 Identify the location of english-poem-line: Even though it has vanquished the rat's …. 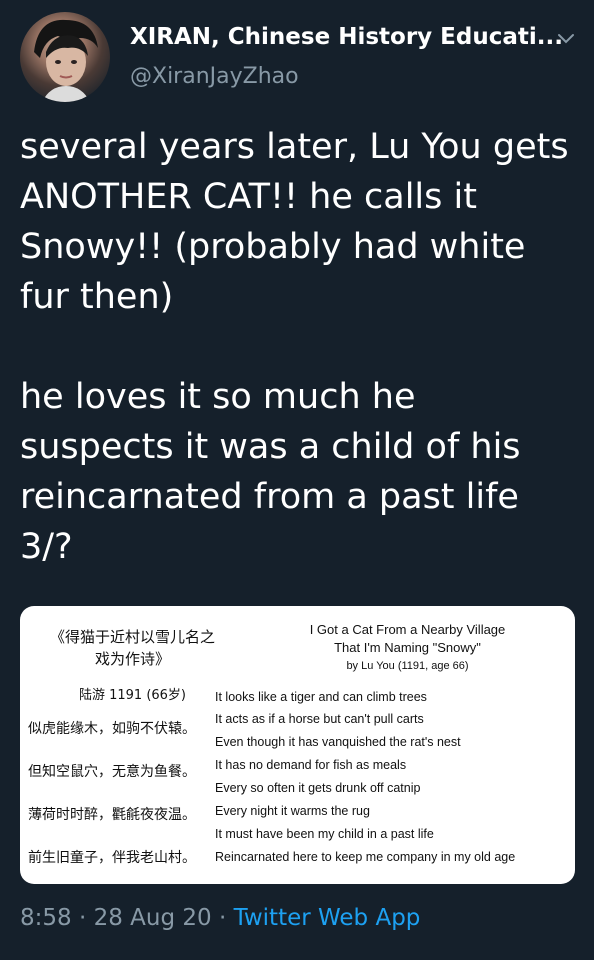
(338, 742).